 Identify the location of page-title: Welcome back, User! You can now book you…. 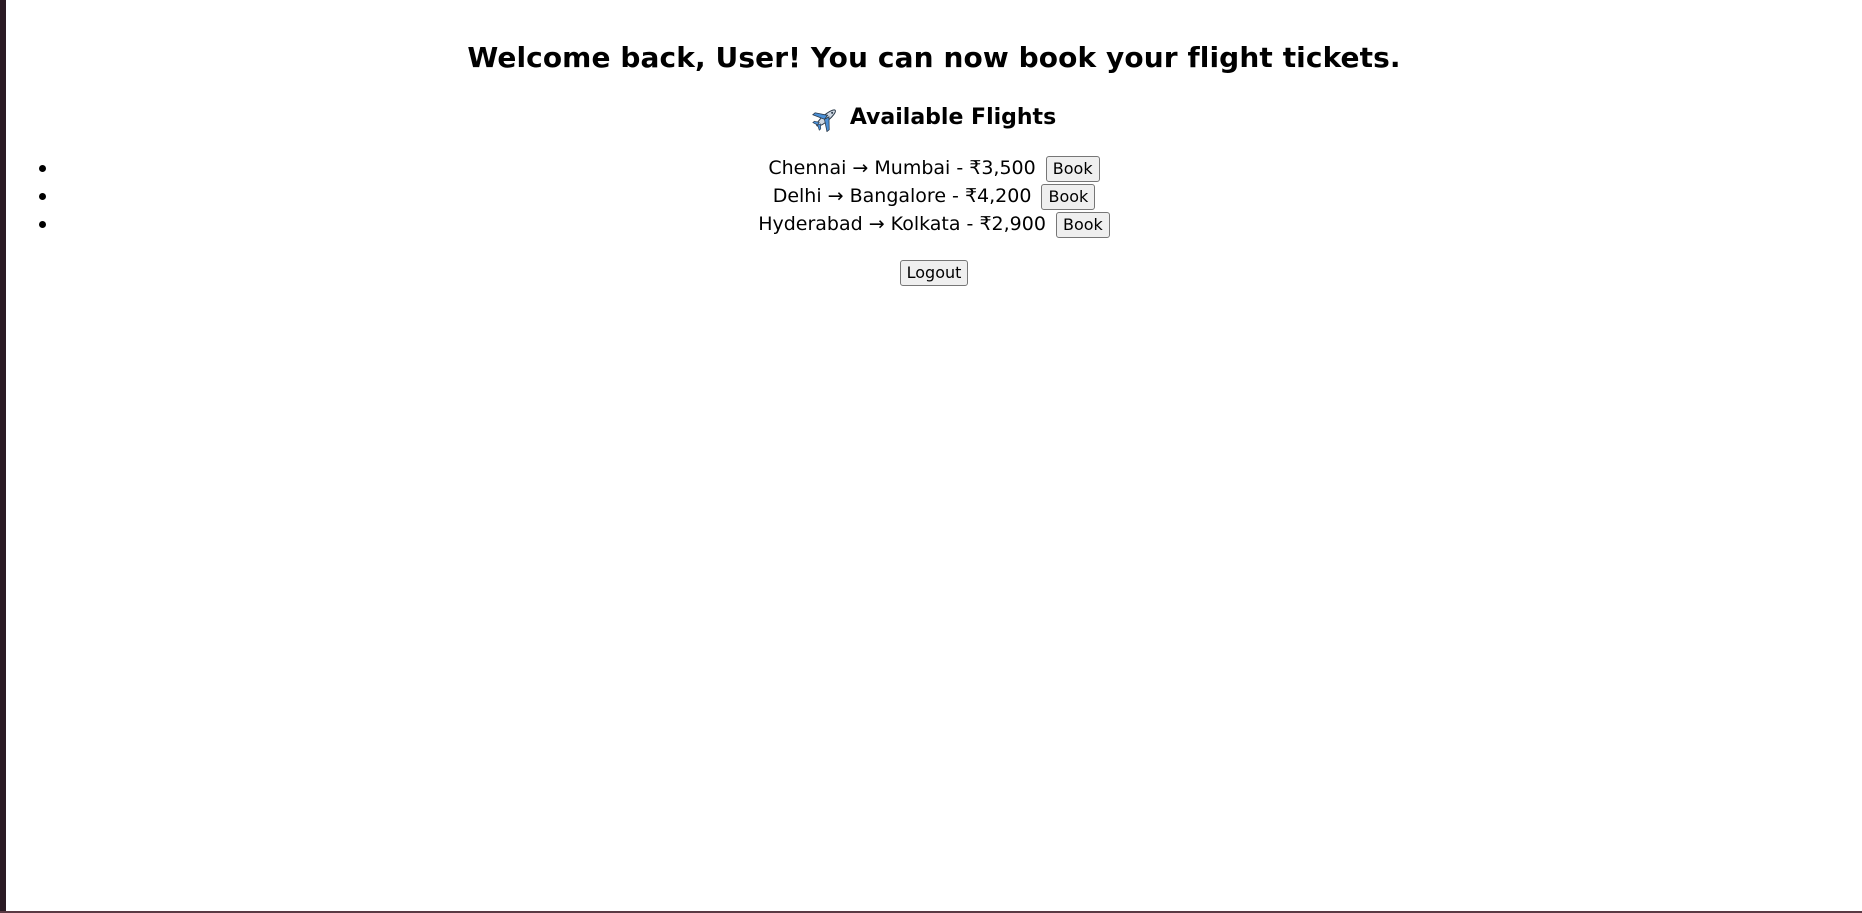
(934, 57).